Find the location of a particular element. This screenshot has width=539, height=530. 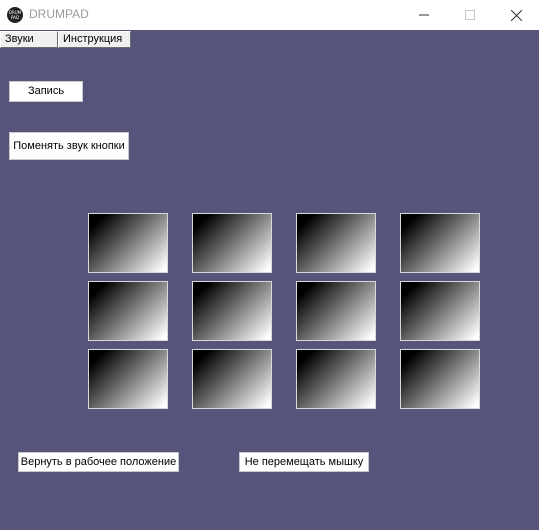

menu-bar: Звуки Инструкция is located at coordinates (269, 39).